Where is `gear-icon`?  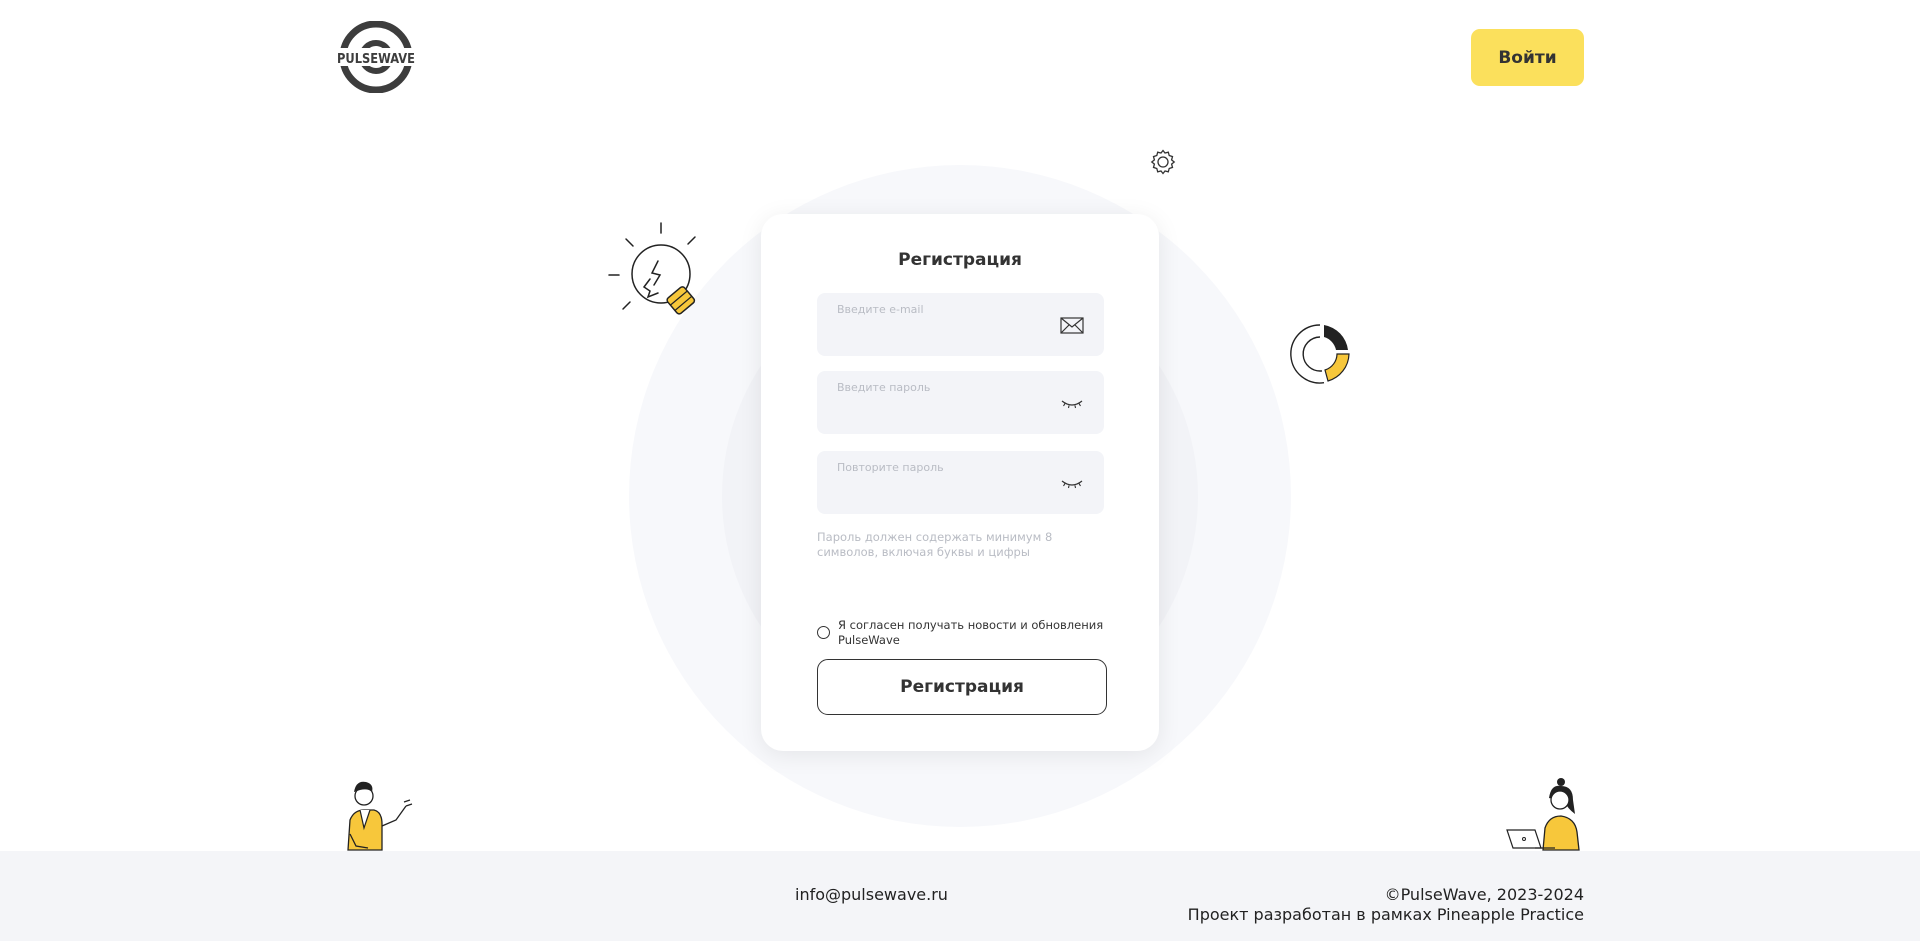
gear-icon is located at coordinates (1163, 162).